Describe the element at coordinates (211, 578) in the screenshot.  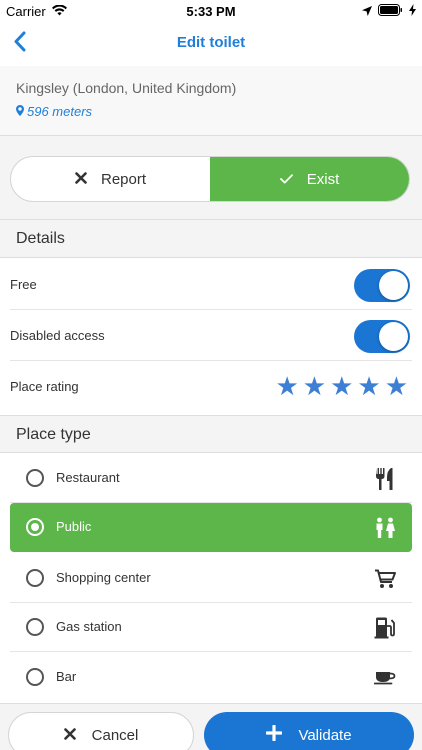
I see `place-type-shopping-center: Shopping center` at that location.